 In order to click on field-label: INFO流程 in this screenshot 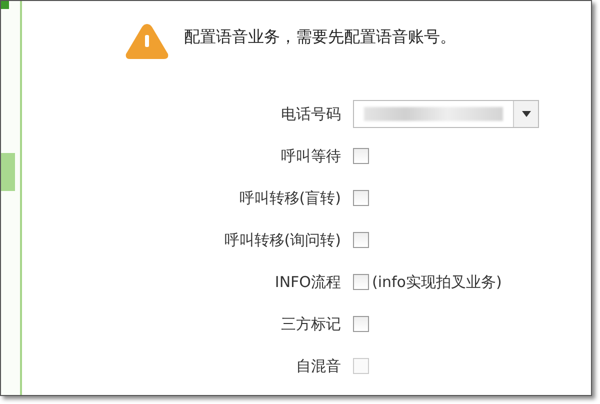, I will do `click(308, 282)`.